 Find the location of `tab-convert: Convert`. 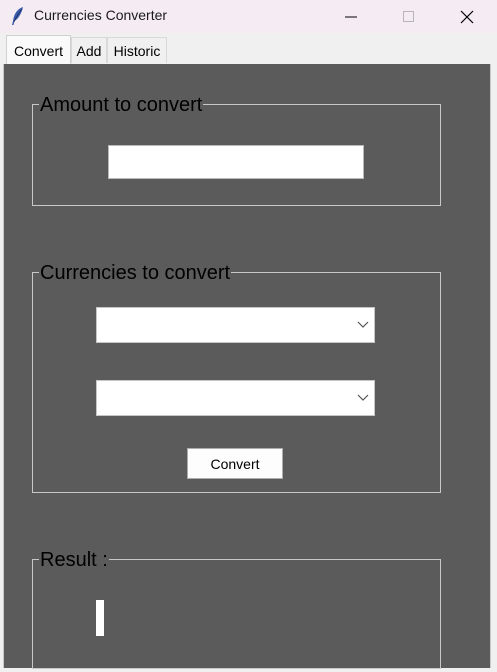

tab-convert: Convert is located at coordinates (38, 50).